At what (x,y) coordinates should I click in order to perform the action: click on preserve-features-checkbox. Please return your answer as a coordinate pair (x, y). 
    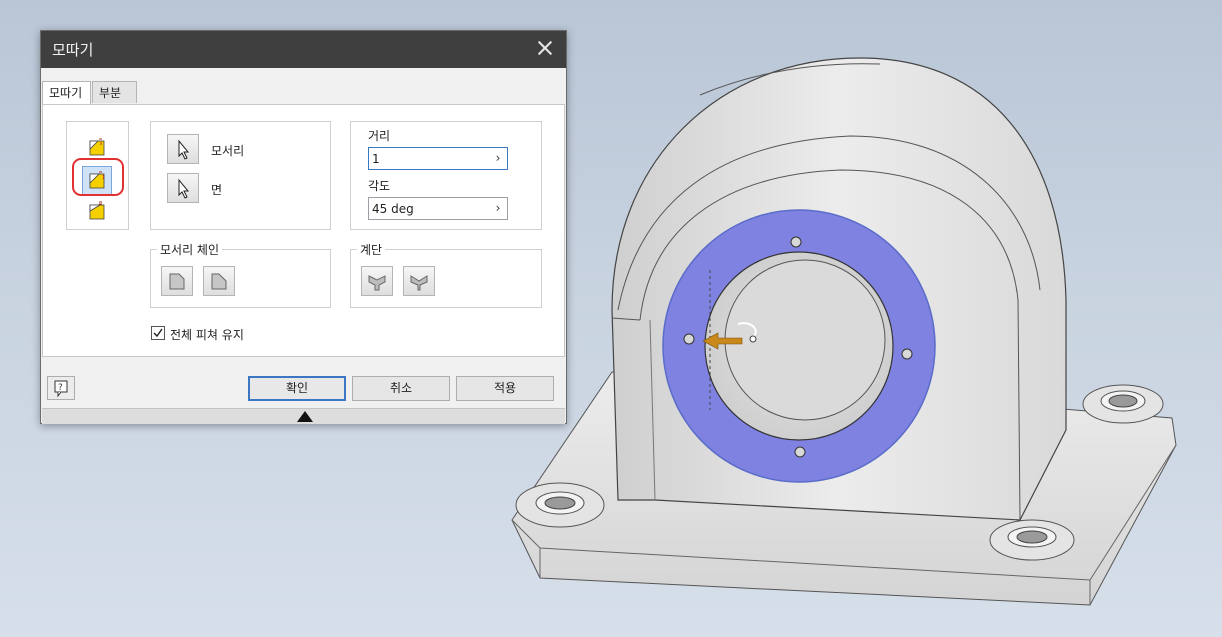
    Looking at the image, I should click on (158, 333).